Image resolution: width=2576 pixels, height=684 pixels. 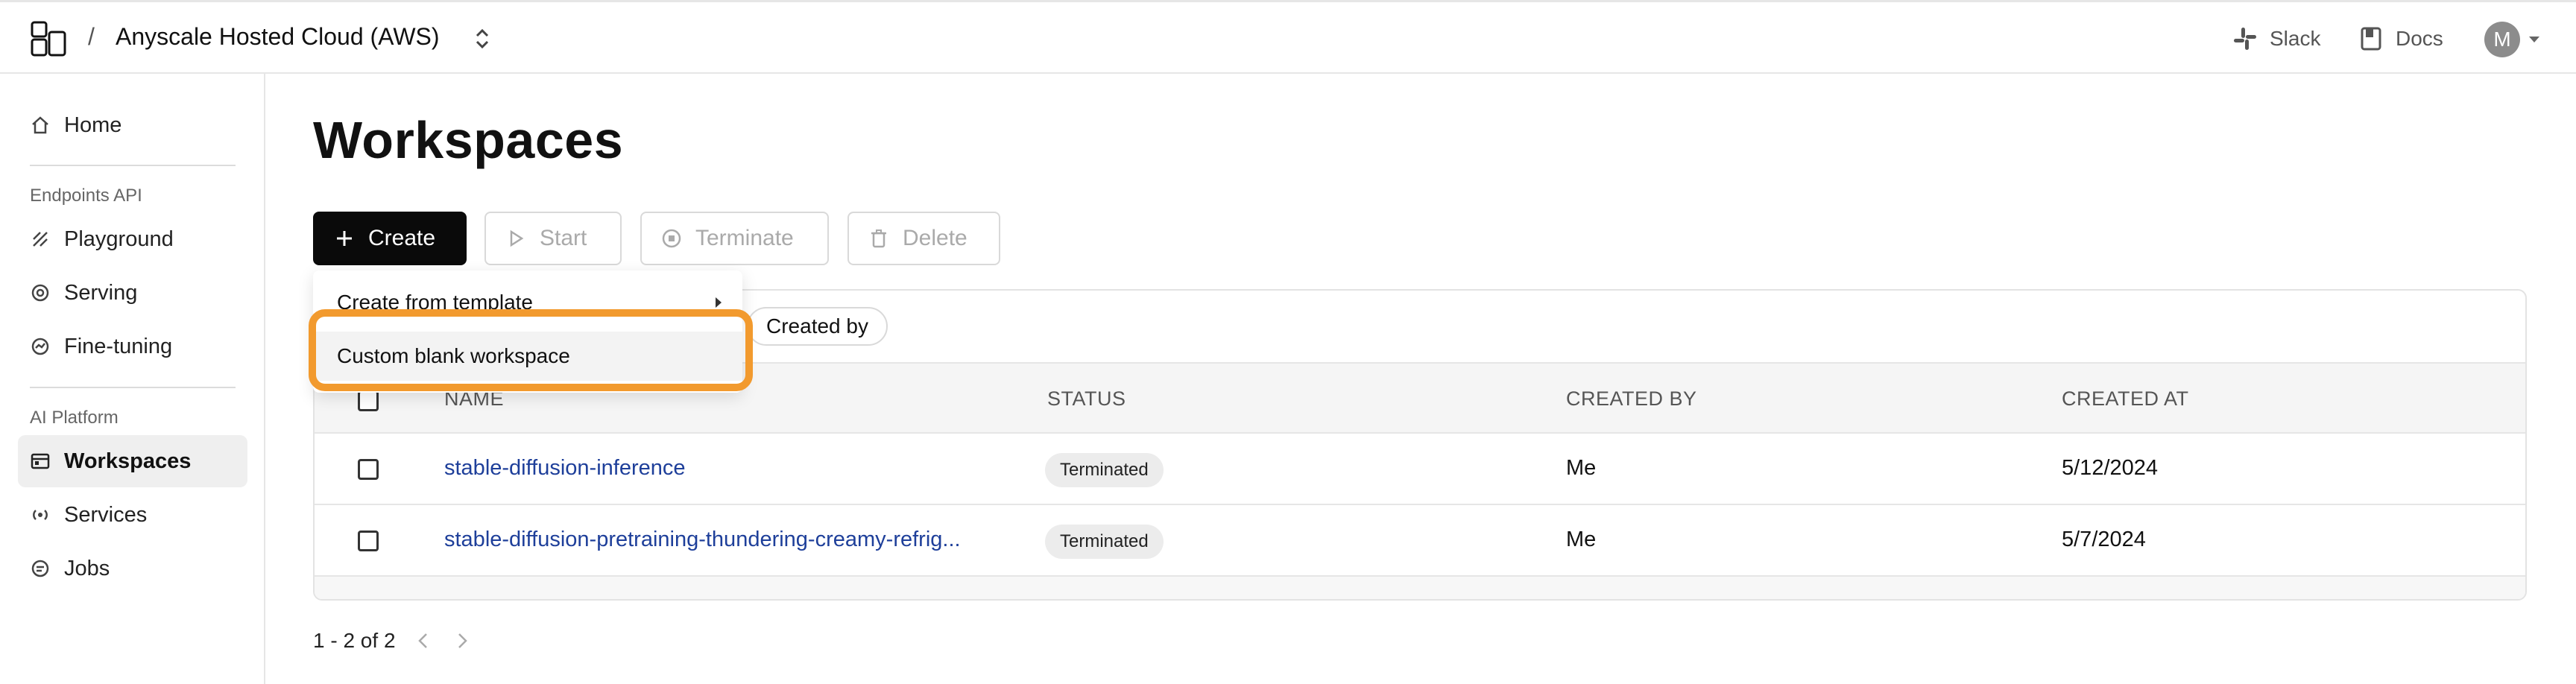 I want to click on anyscale-logo-icon, so click(x=48, y=38).